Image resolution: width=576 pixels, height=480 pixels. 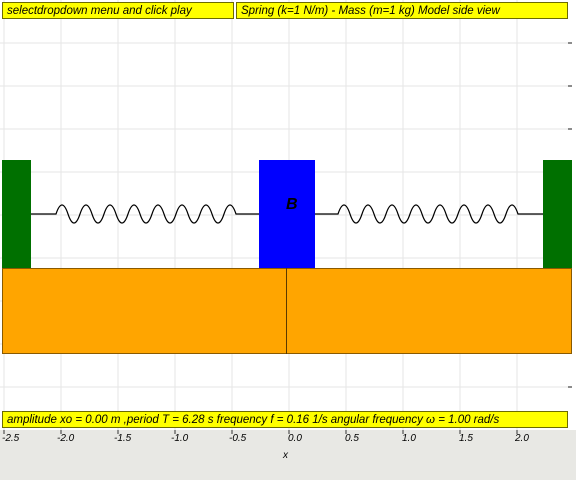 I want to click on x-tick-label: 2.0, so click(x=522, y=438).